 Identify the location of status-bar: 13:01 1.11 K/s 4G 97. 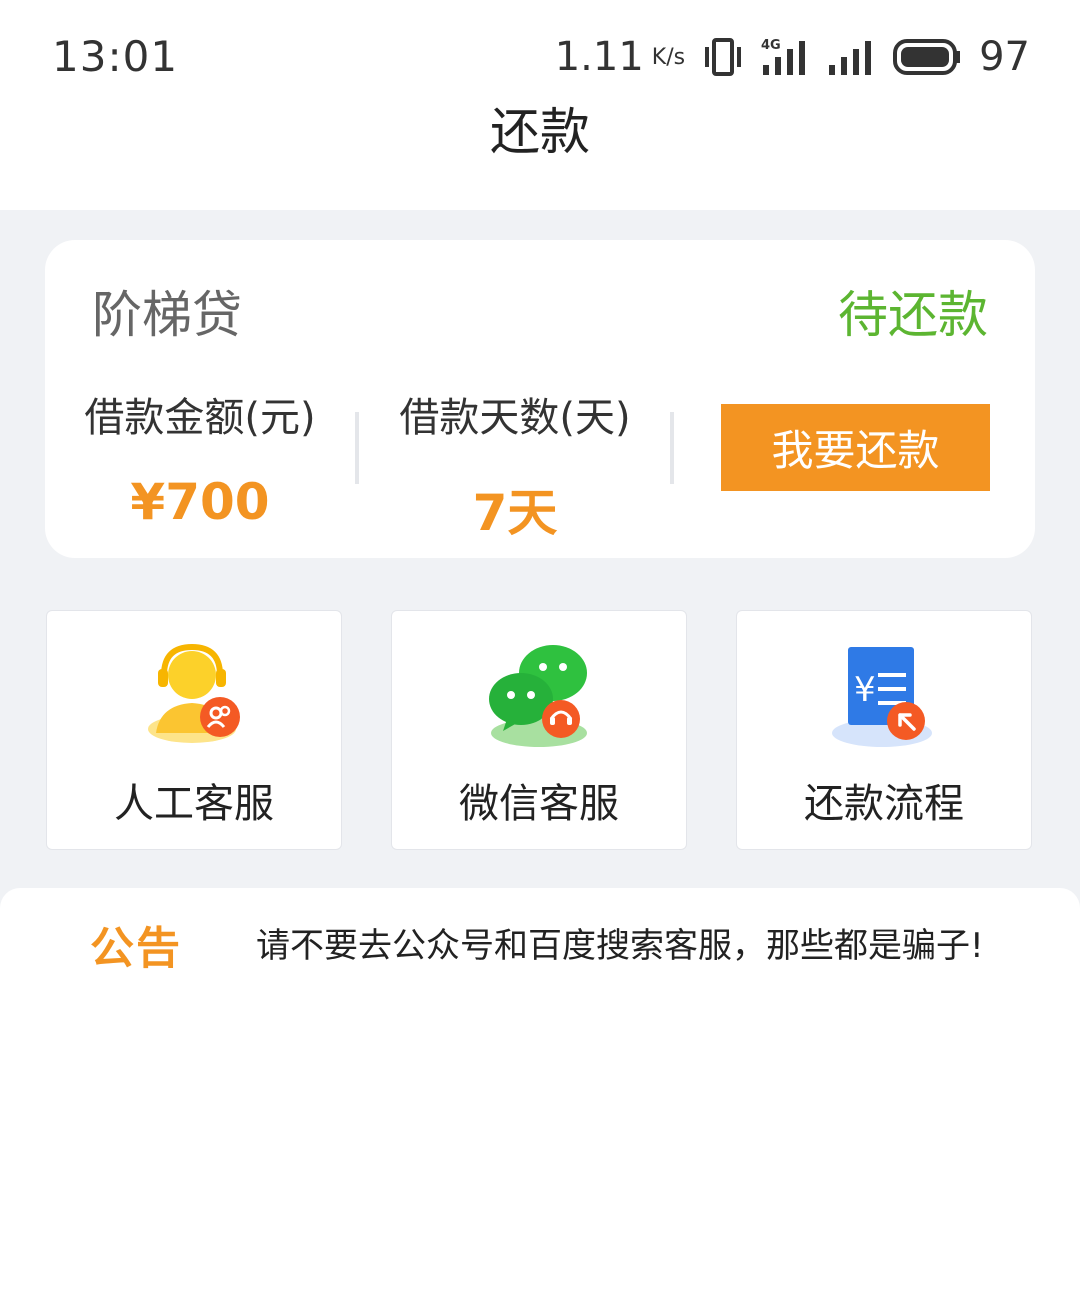
(540, 46).